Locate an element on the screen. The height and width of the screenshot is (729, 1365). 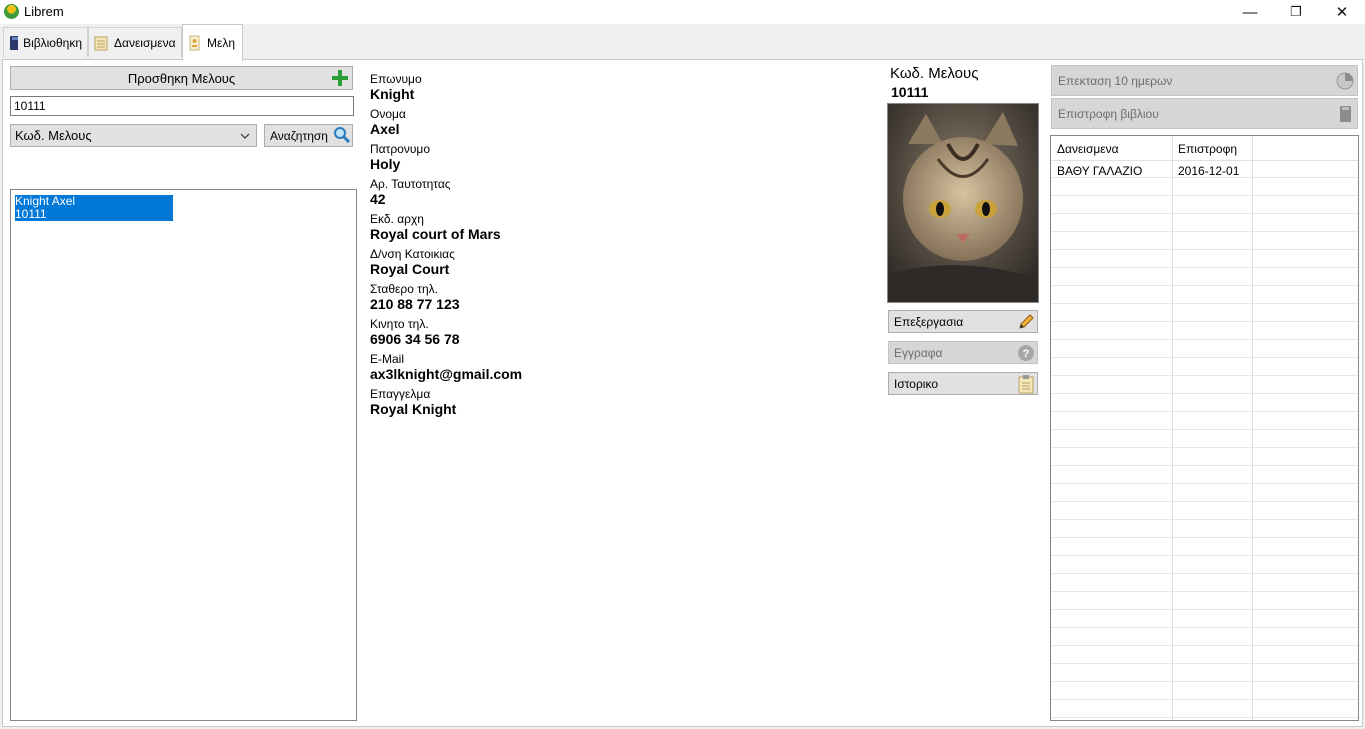
column-header-return: Επιστροφη is located at coordinates (1207, 149).